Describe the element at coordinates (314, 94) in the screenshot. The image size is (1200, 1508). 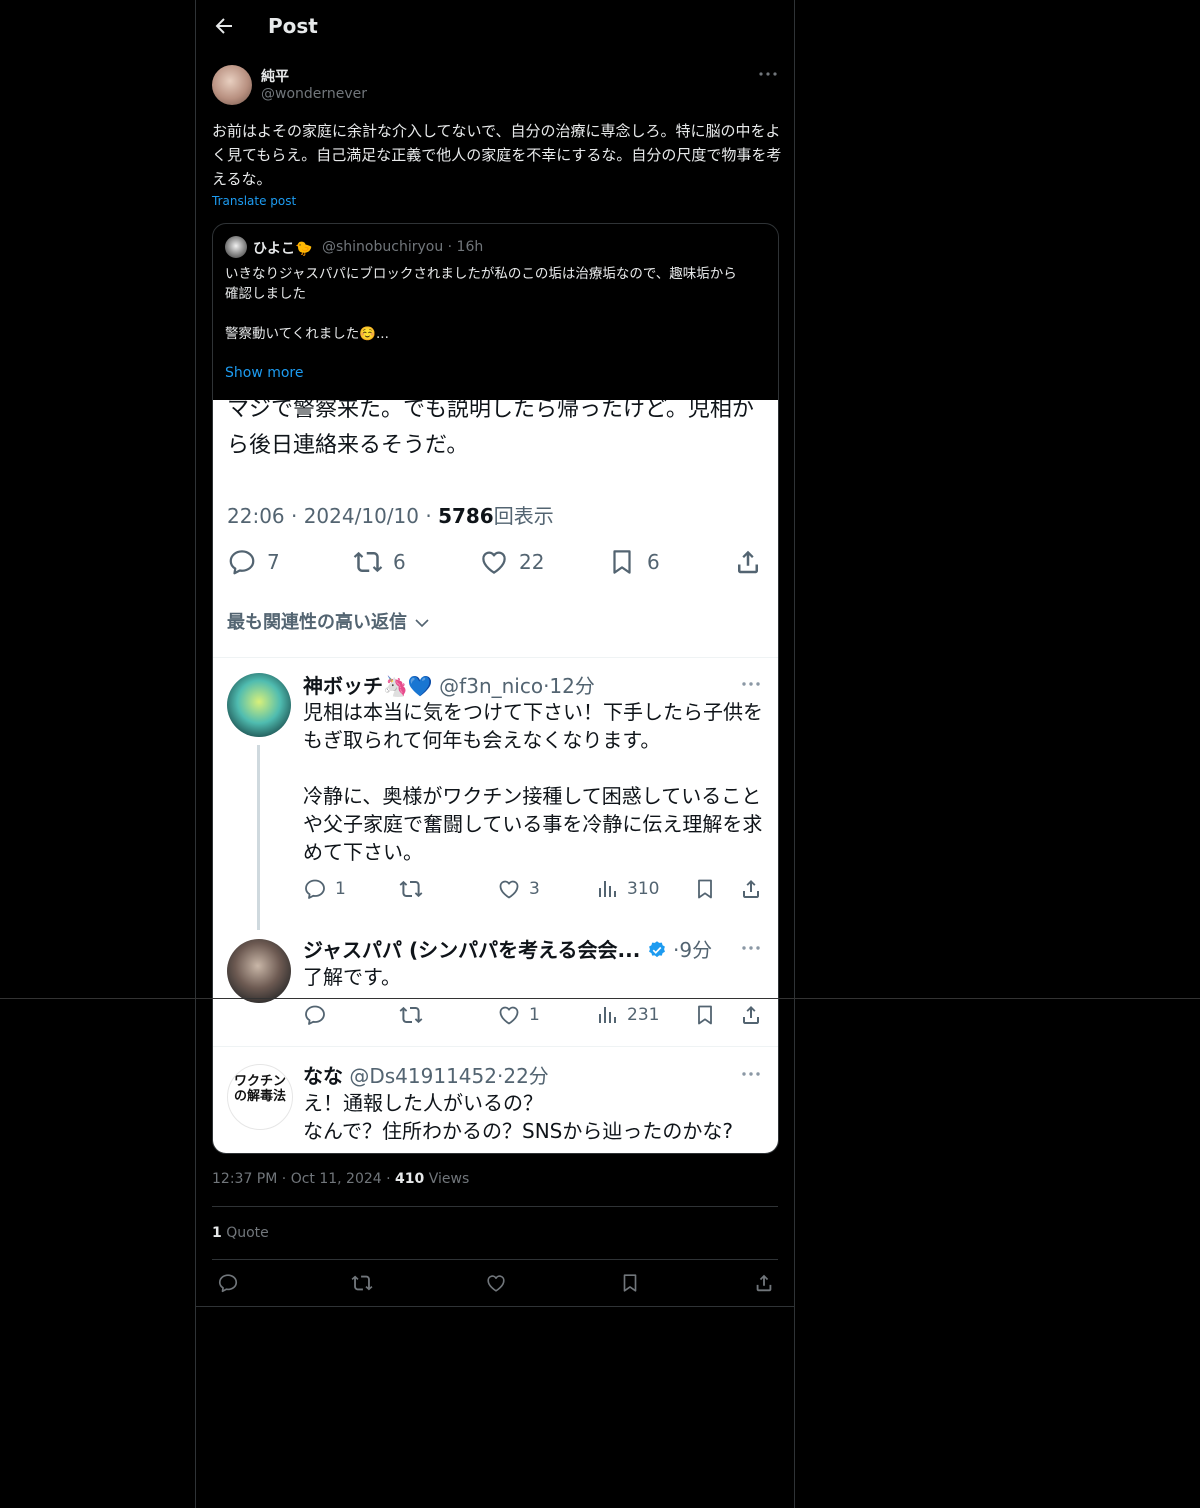
I see `author-handle: @wondernever` at that location.